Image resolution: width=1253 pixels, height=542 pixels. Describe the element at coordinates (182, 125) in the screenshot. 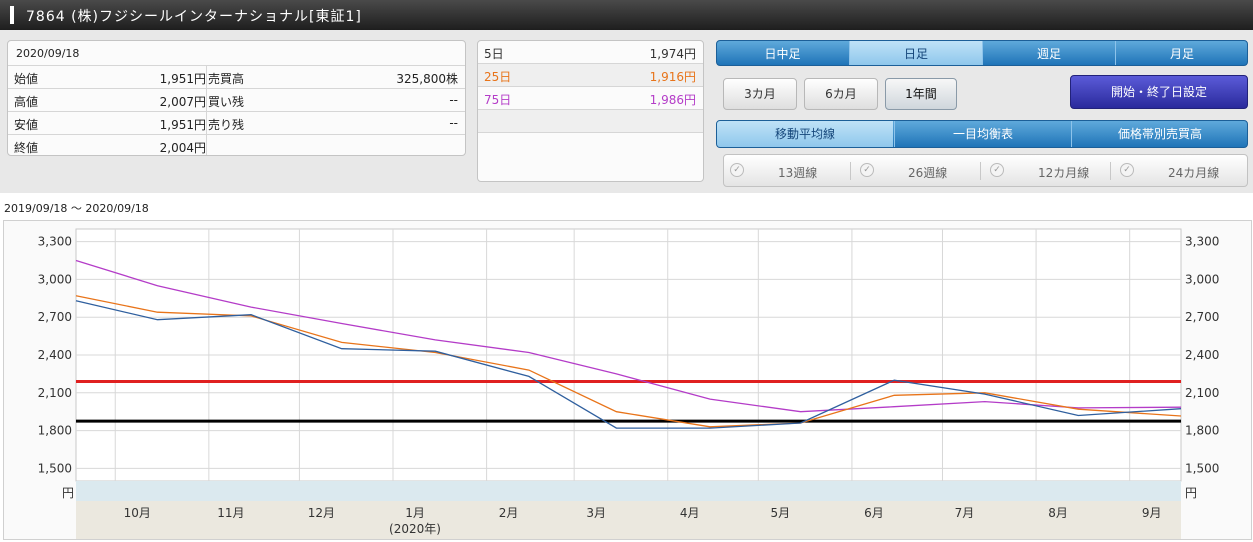

I see `quote-value: 1,951円` at that location.